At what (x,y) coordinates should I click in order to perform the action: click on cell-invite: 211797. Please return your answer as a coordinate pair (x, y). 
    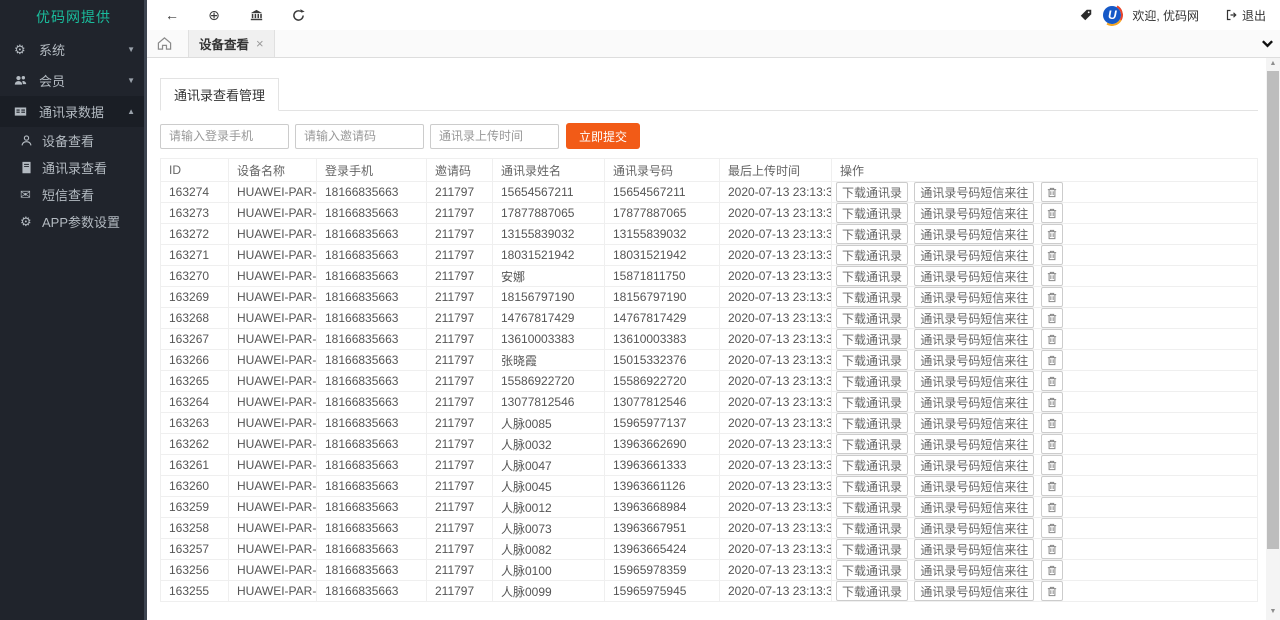
    Looking at the image, I should click on (459, 276).